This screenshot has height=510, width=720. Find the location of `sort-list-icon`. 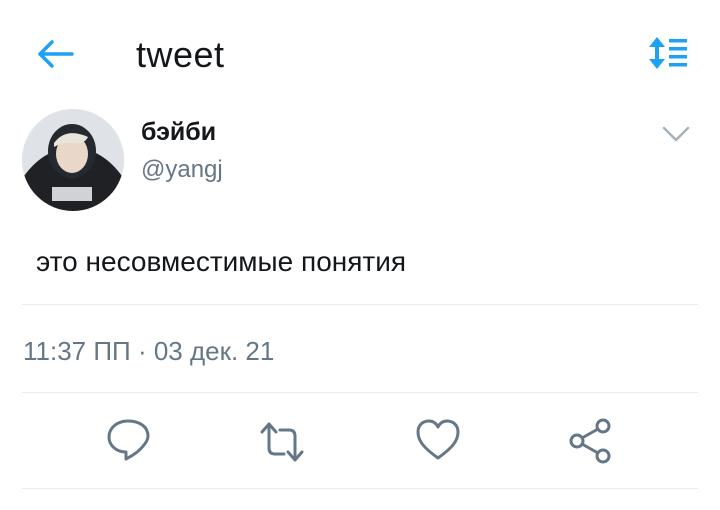

sort-list-icon is located at coordinates (669, 53).